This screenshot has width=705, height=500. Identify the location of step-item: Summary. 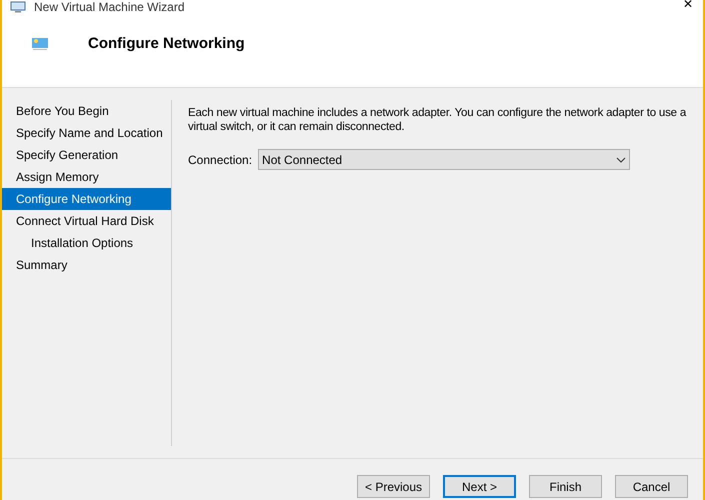
(86, 265).